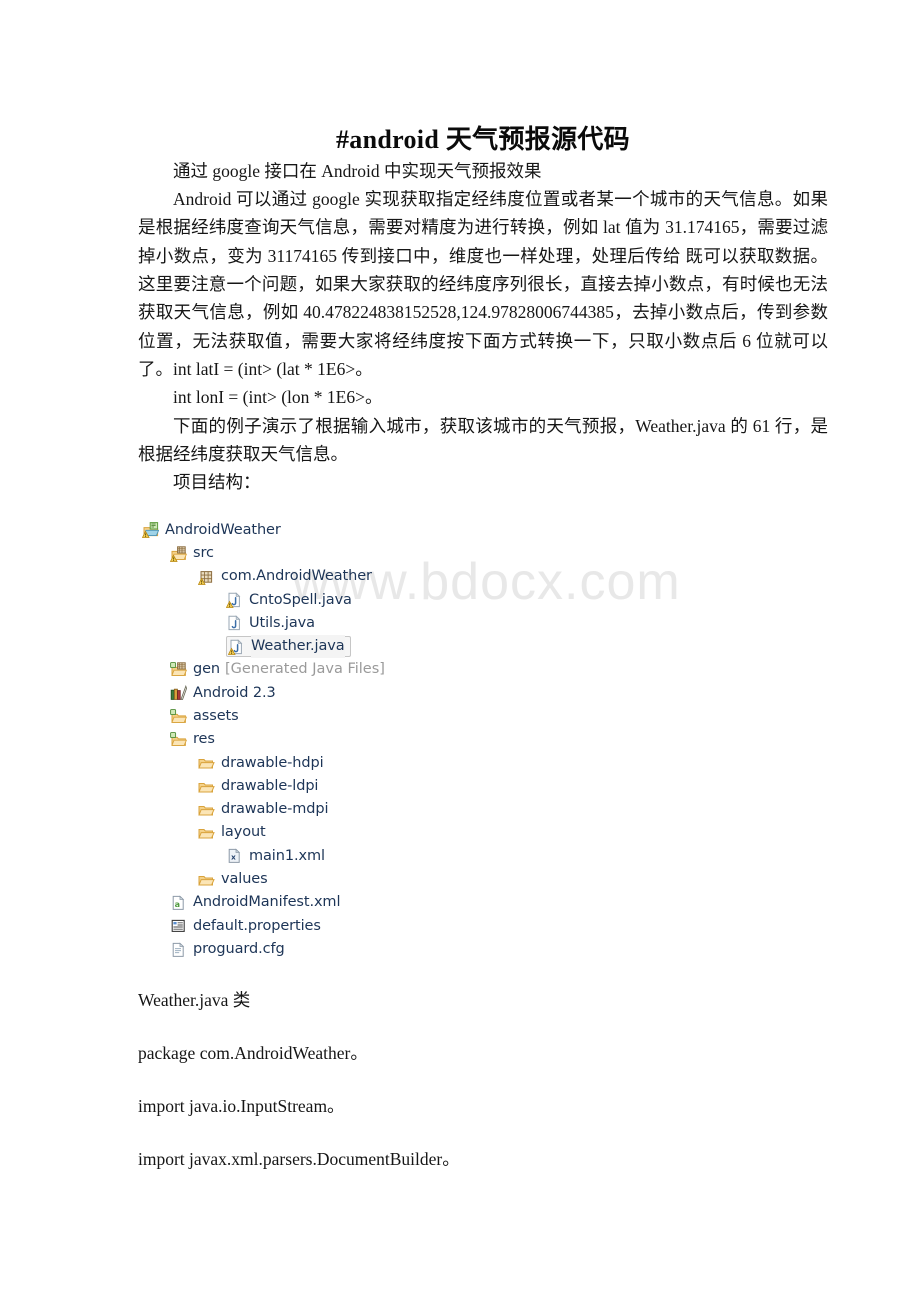 This screenshot has height=1302, width=920. Describe the element at coordinates (300, 599) in the screenshot. I see `tree-node-label: CntoSpell.java` at that location.